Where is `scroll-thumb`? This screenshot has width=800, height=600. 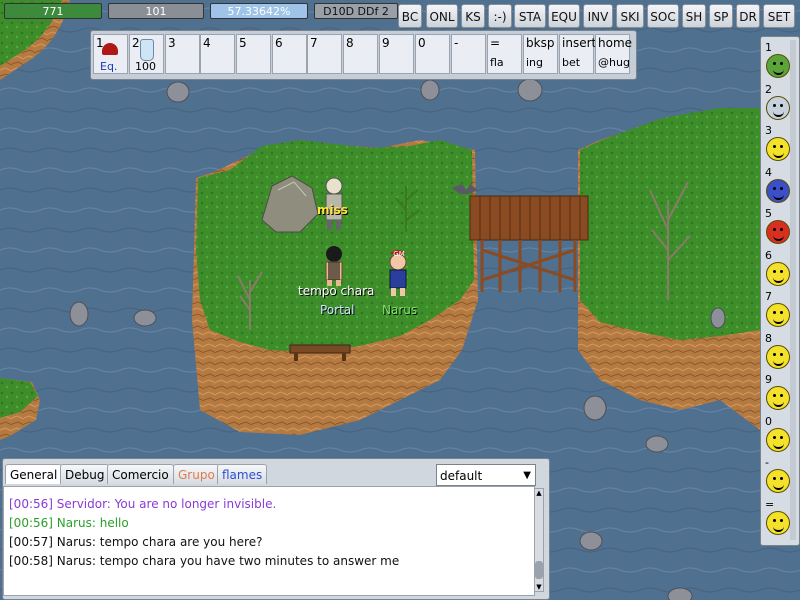
scroll-thumb is located at coordinates (539, 570).